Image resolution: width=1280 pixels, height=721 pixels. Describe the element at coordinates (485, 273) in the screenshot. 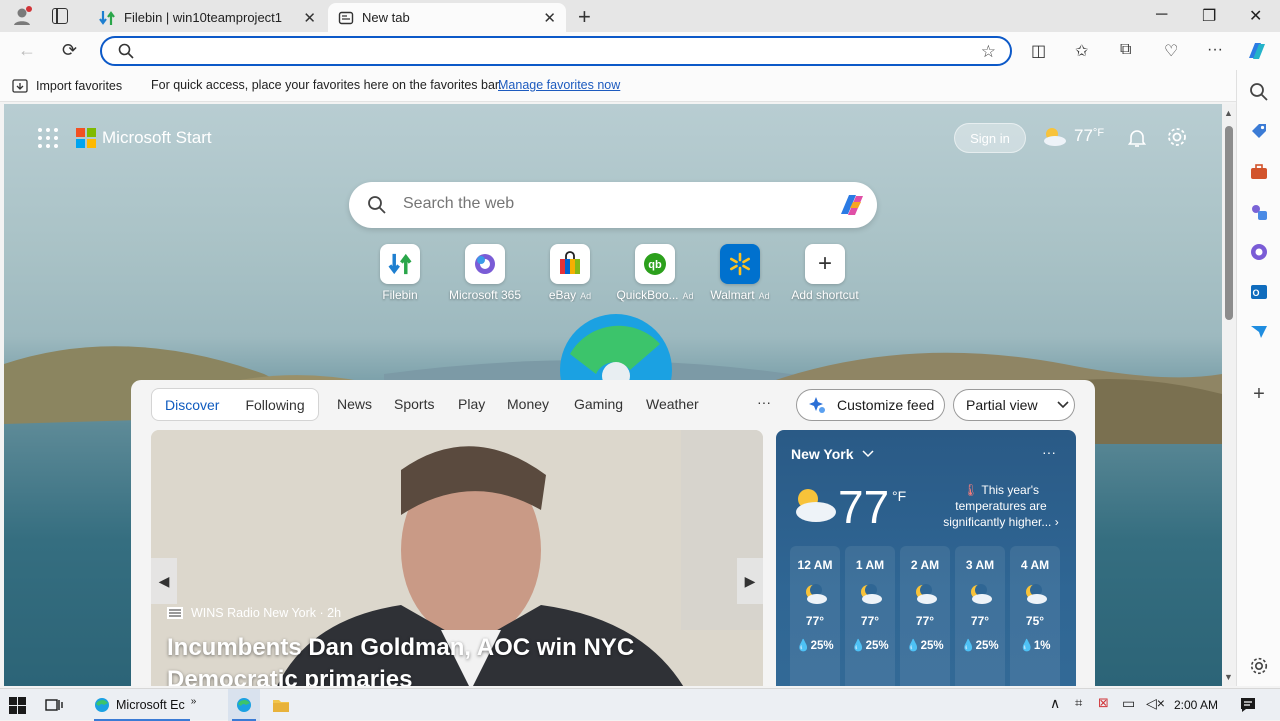

I see `shortcut-microsoft-365: Microsoft 365` at that location.